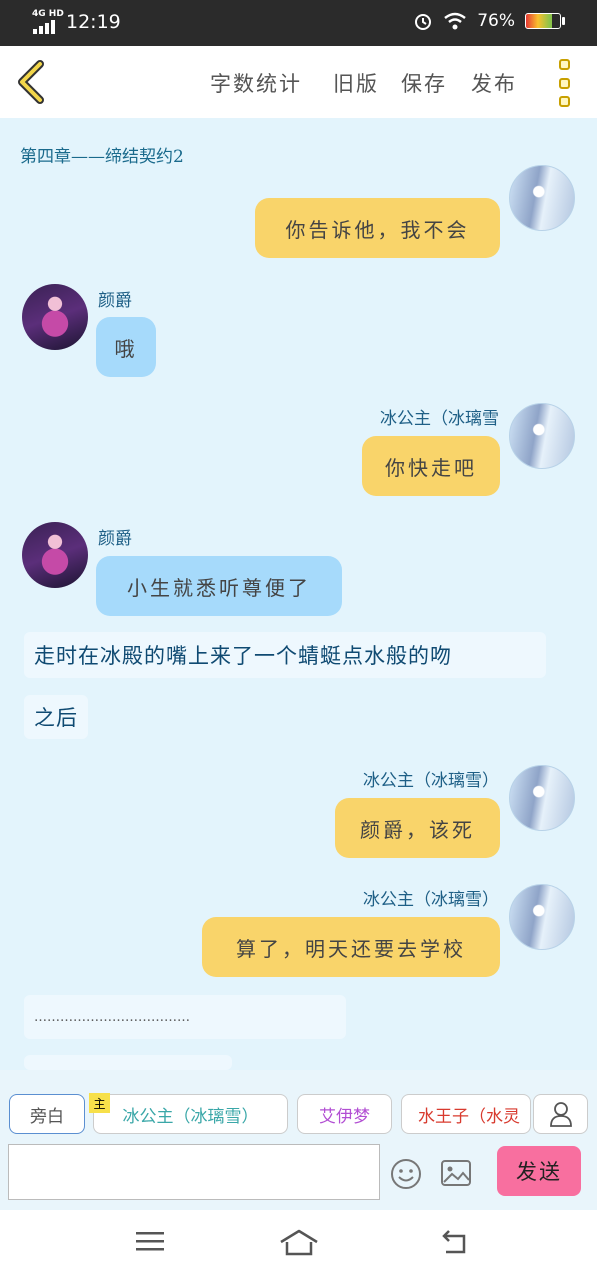 The width and height of the screenshot is (597, 1280). I want to click on chapter-title: 第四章——缔结契约2, so click(102, 157).